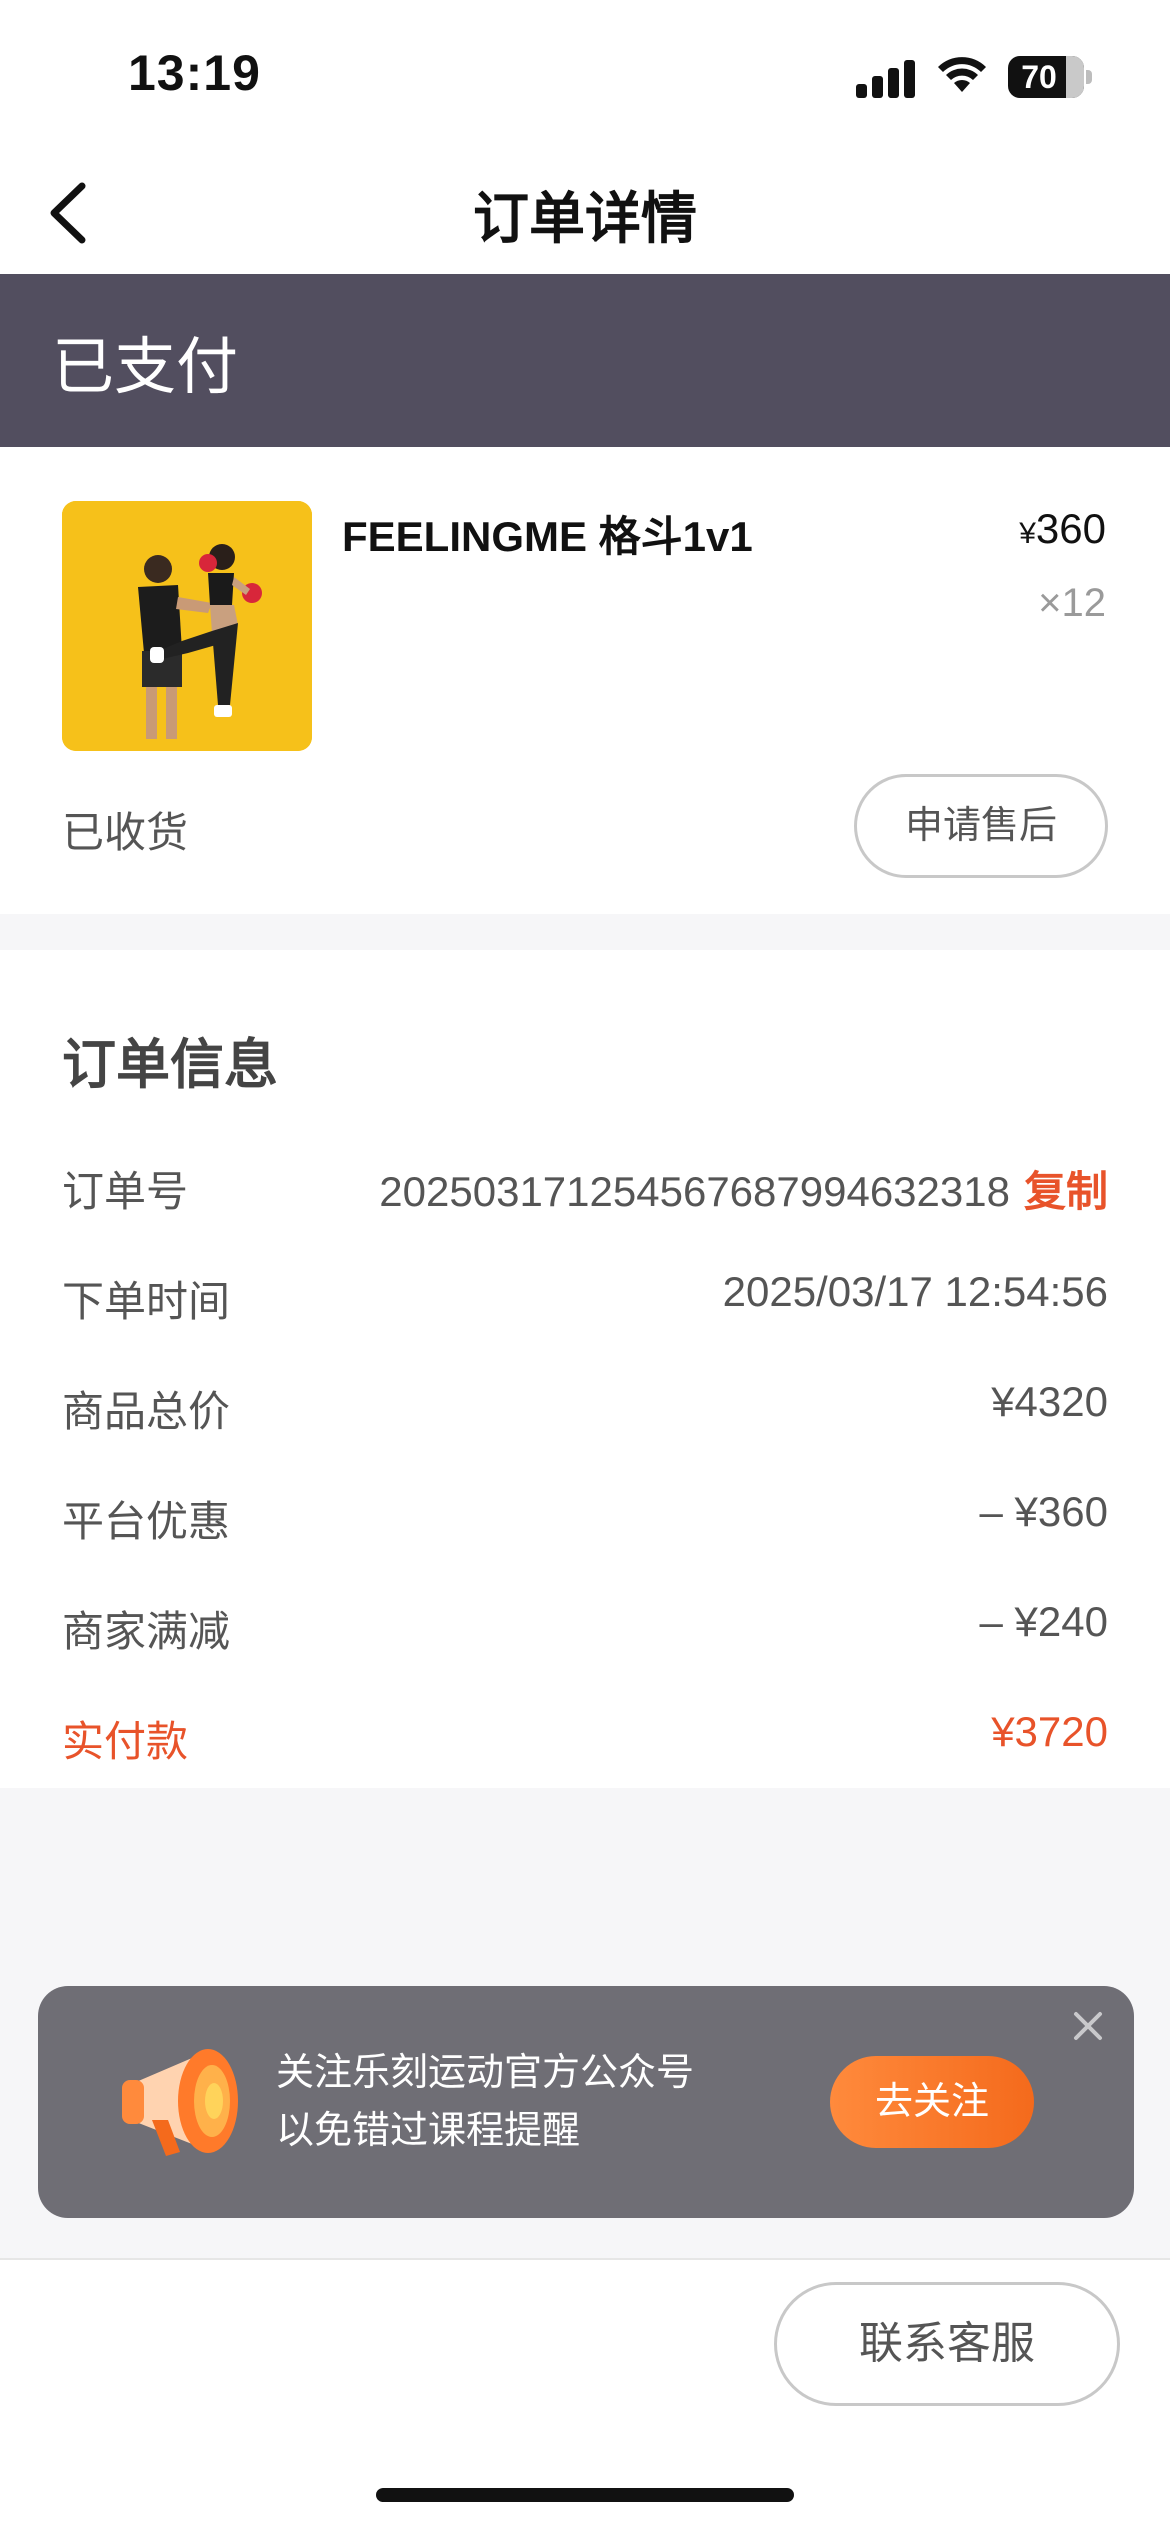 Image resolution: width=1170 pixels, height=2532 pixels. What do you see at coordinates (1043, 1621) in the screenshot?
I see `info-value: – ¥240` at bounding box center [1043, 1621].